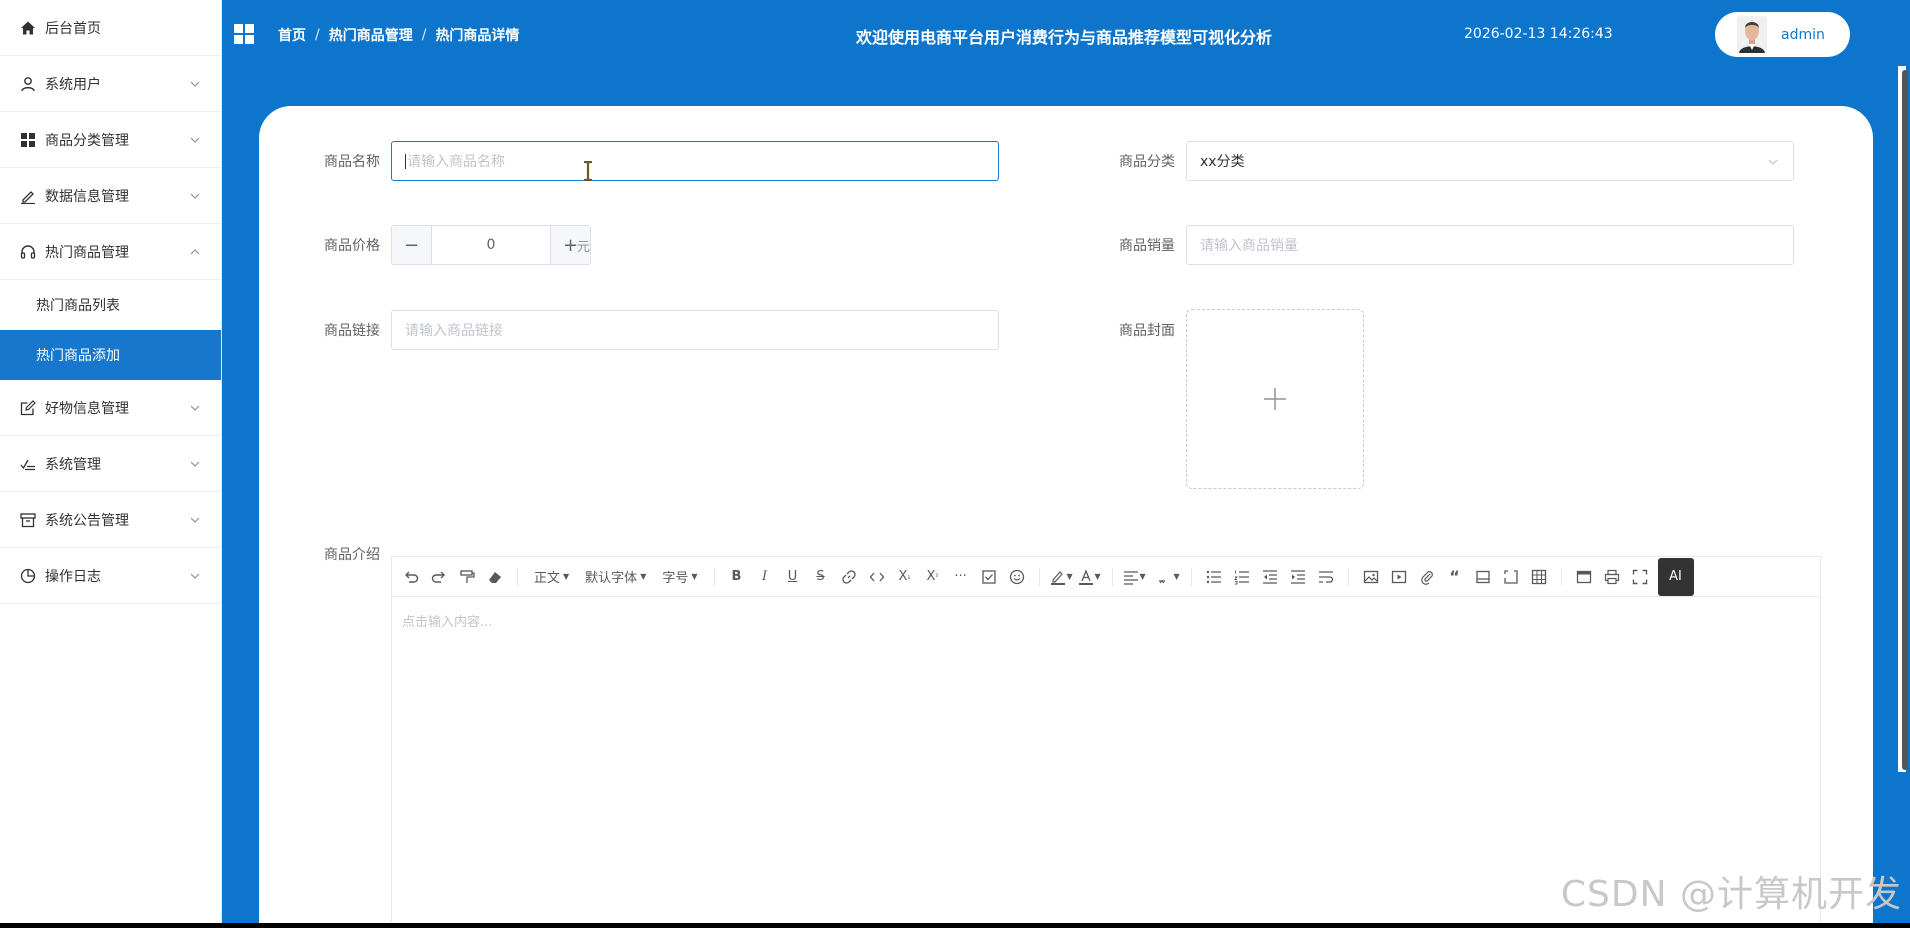 This screenshot has width=1910, height=928. Describe the element at coordinates (1062, 577) in the screenshot. I see `highlight-color-icon: ▼` at that location.